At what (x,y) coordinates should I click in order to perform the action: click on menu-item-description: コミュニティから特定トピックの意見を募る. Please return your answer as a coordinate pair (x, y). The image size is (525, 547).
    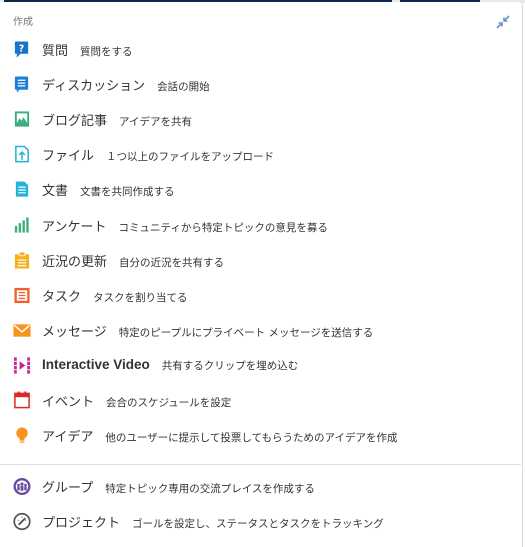
    Looking at the image, I should click on (223, 227).